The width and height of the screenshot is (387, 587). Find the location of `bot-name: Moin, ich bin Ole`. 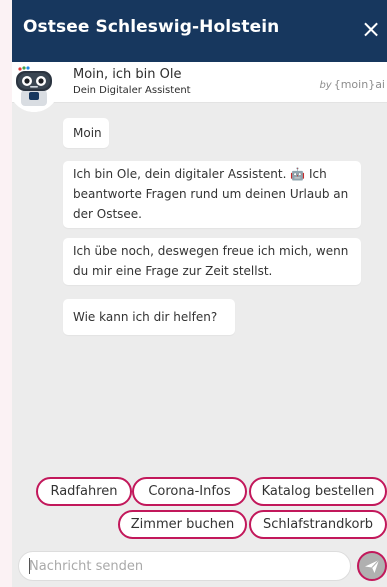

bot-name: Moin, ich bin Ole is located at coordinates (127, 74).